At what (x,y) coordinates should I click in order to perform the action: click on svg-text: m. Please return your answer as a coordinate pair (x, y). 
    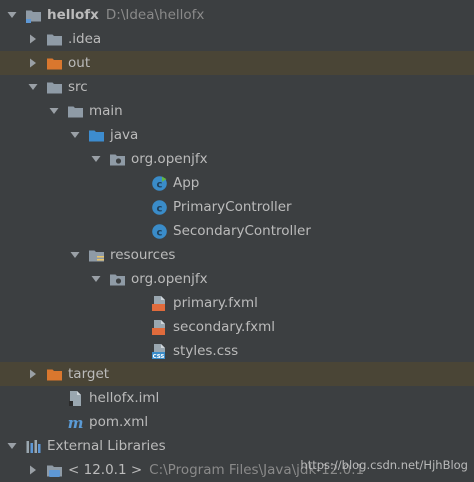
    Looking at the image, I should click on (76, 422).